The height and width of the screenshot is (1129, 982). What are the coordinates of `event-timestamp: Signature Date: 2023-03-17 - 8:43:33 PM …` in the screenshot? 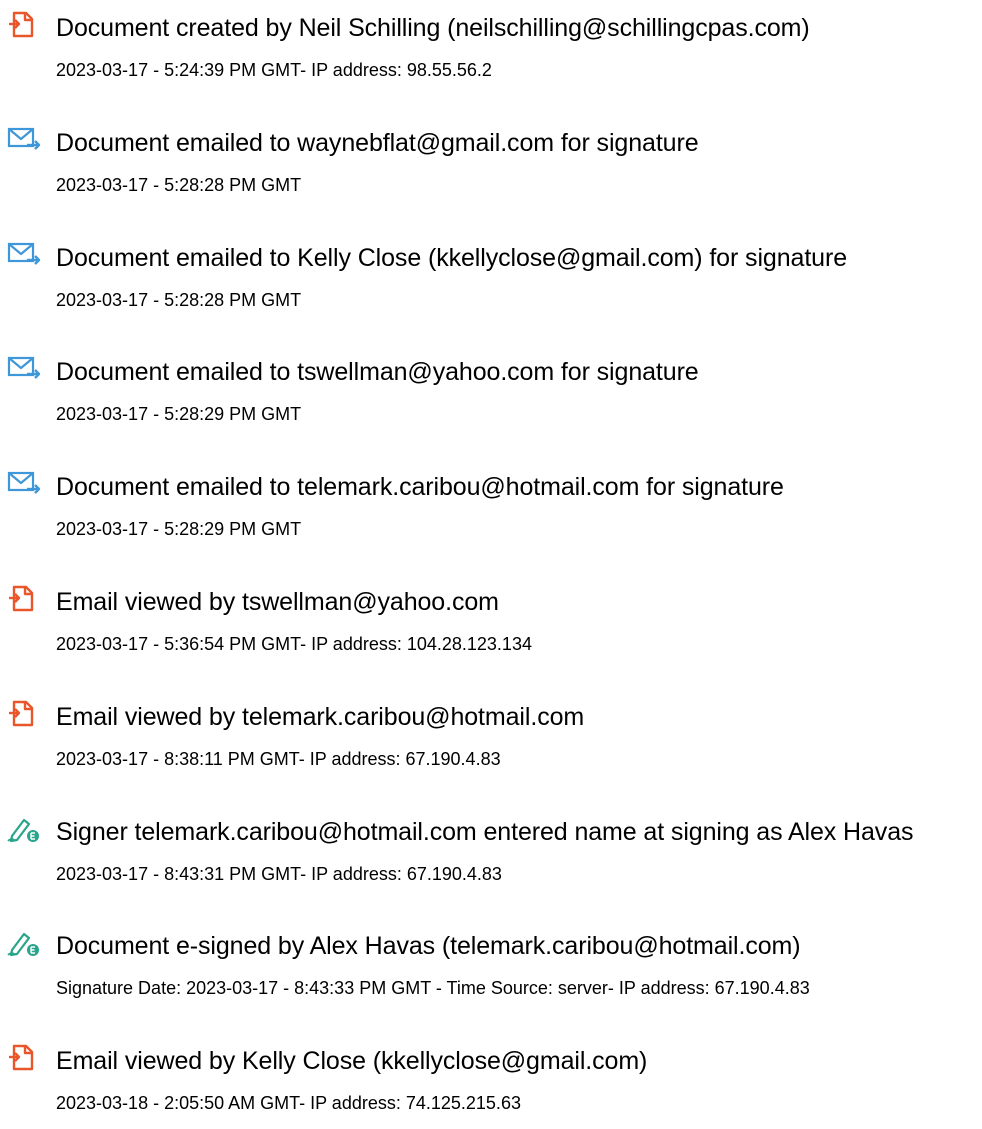 It's located at (433, 988).